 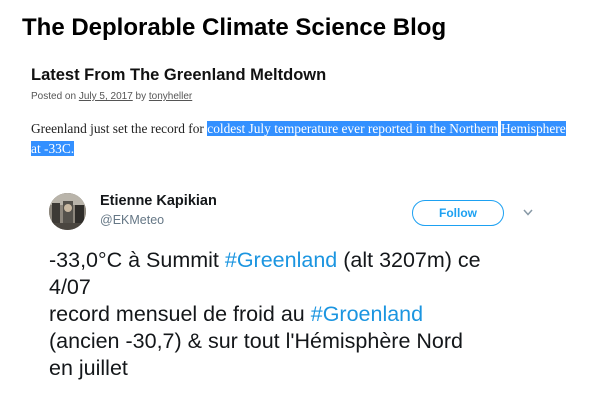 I want to click on hashtag-link: #Greenland, so click(x=281, y=260).